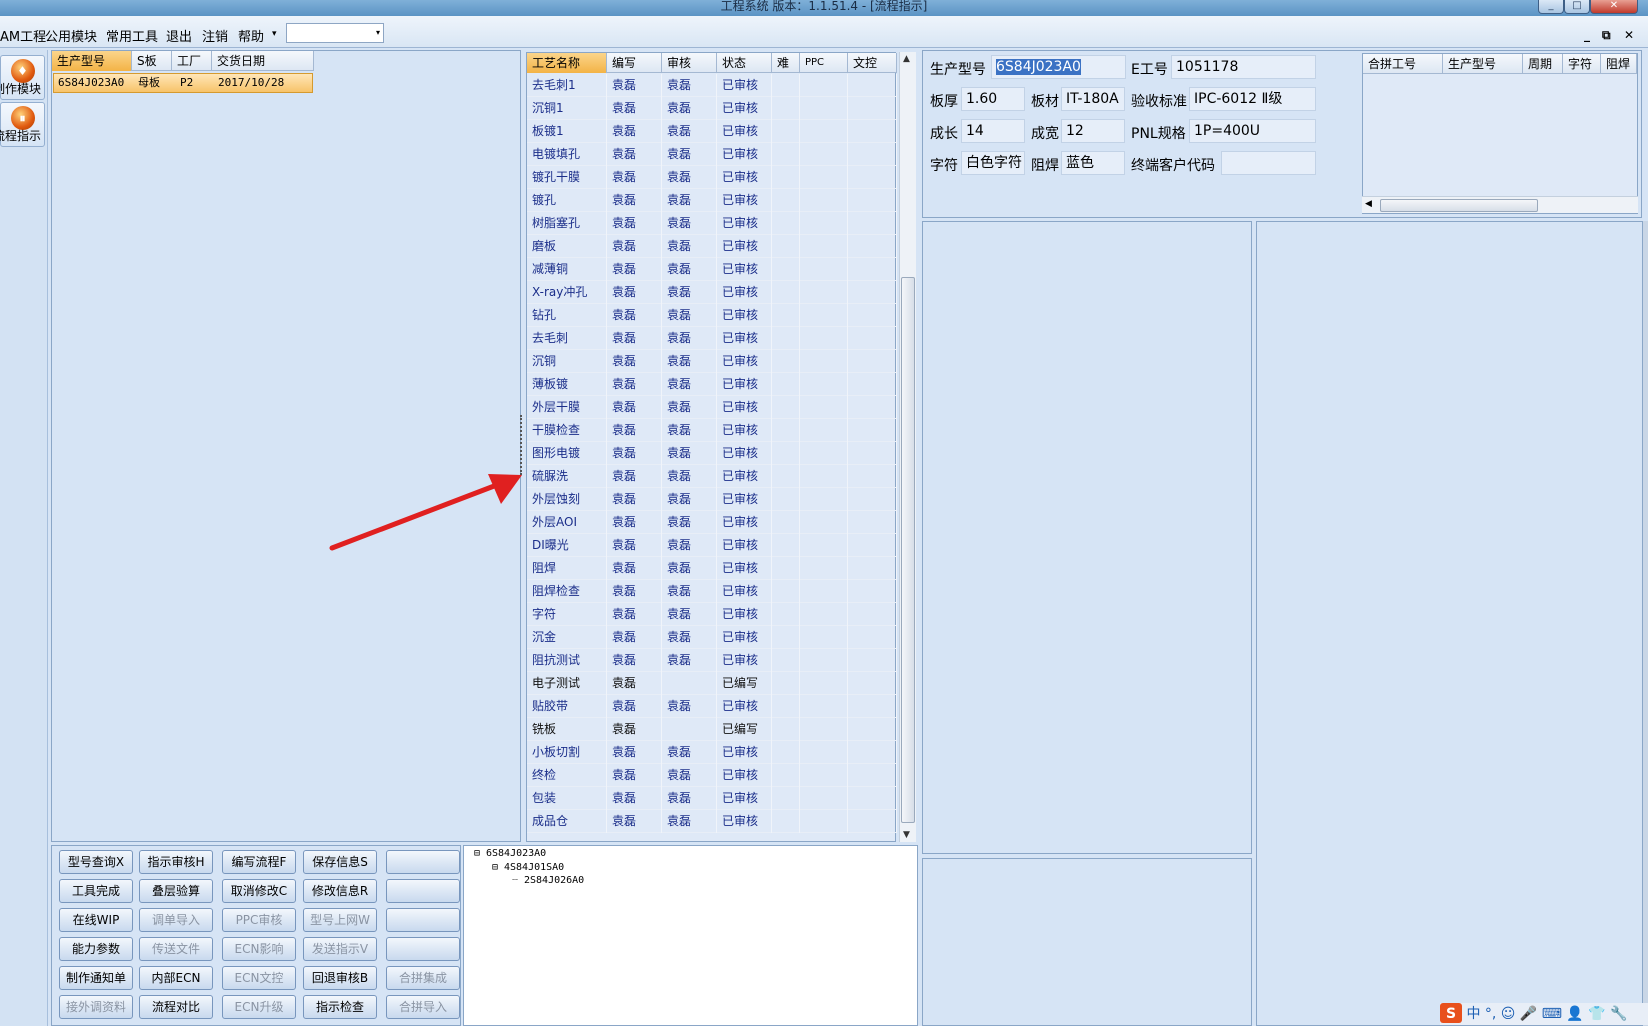  I want to click on table-row: 6S84J023A0 母板 P2 2017/10/28, so click(183, 83).